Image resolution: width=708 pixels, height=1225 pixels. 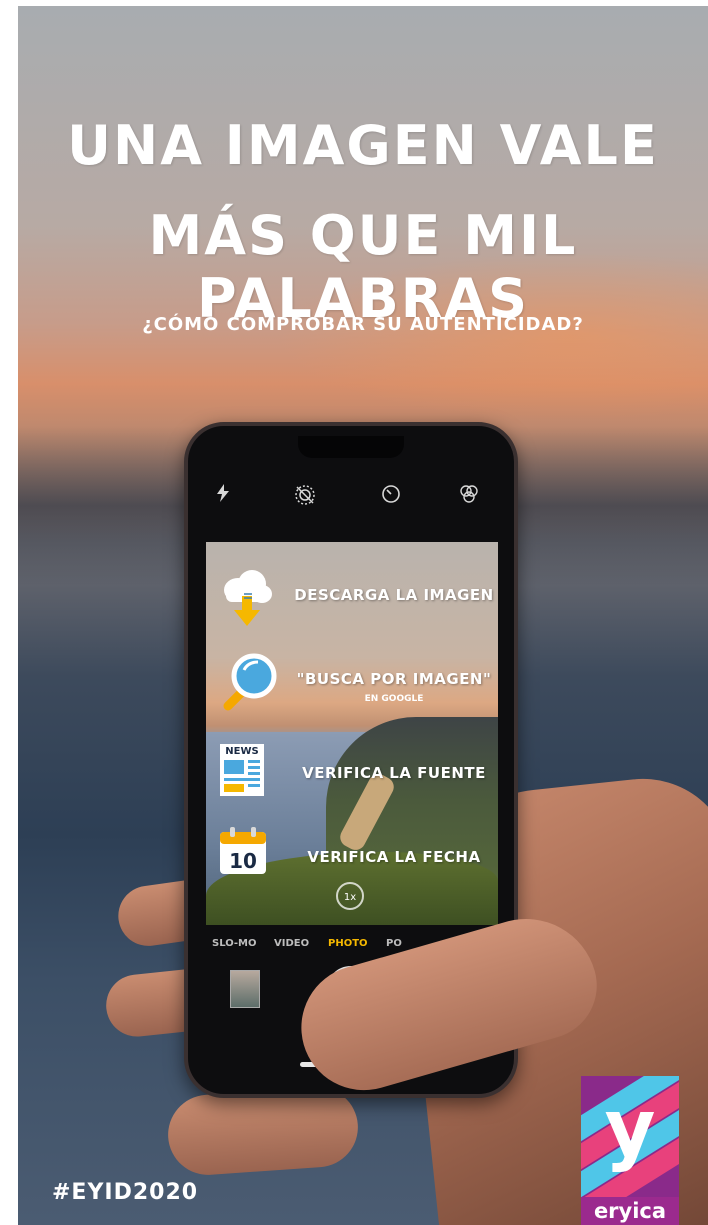 I want to click on eryica-logo: y eryica, so click(x=630, y=1150).